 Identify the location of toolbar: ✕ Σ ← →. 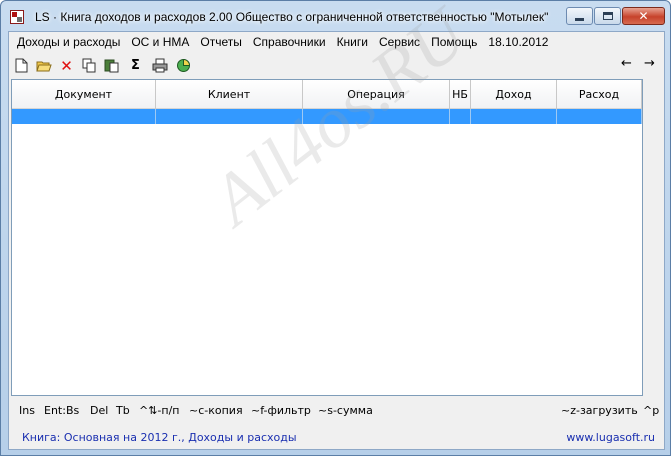
(336, 65).